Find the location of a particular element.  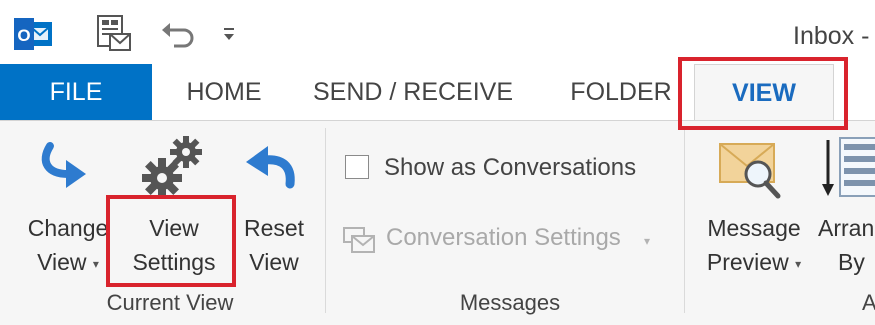

change-view-icon is located at coordinates (63, 165).